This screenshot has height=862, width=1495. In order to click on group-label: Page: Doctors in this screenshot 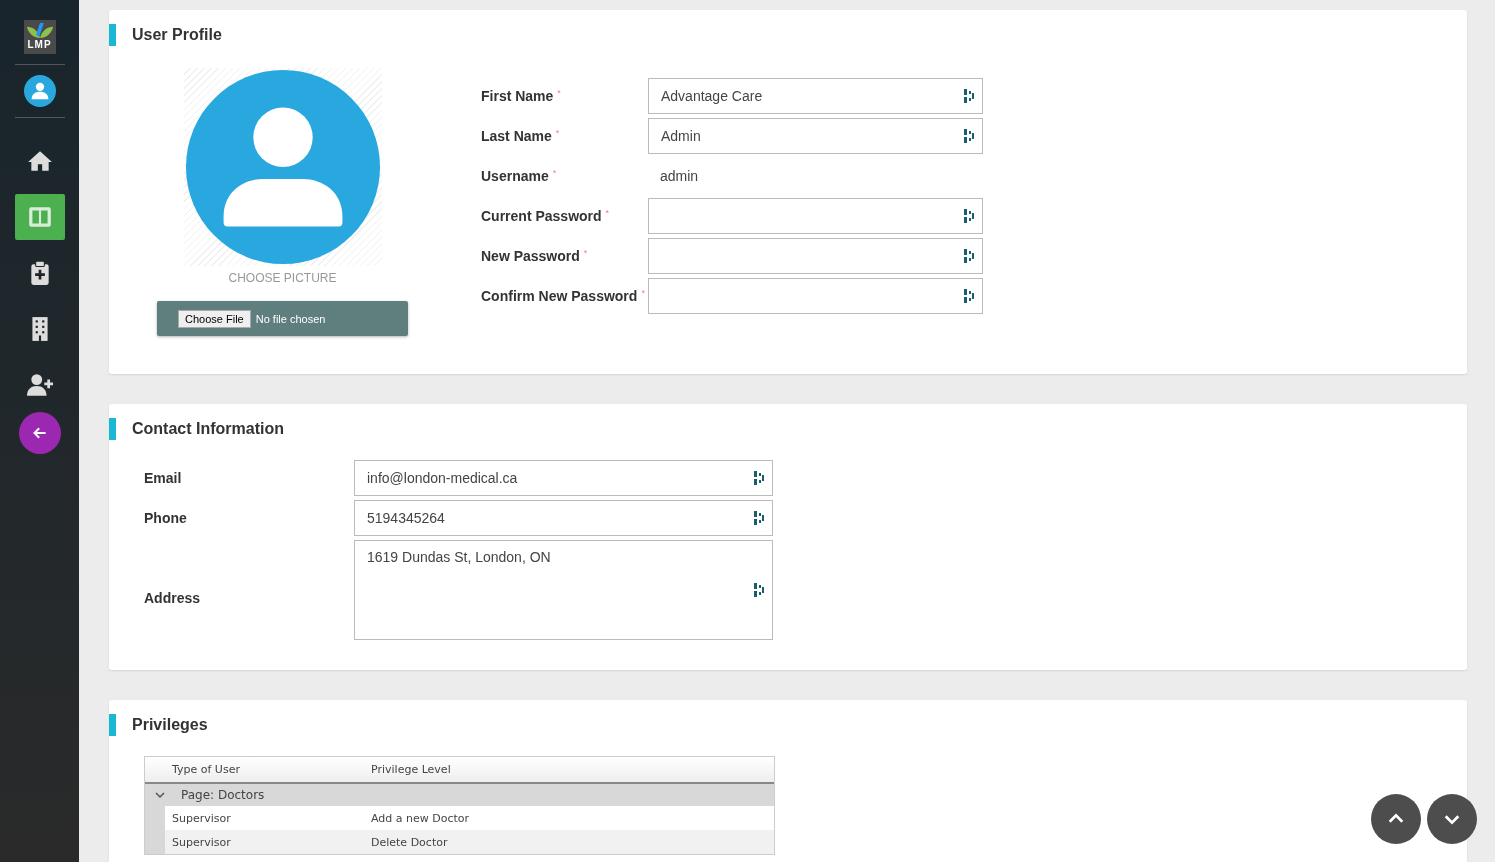, I will do `click(223, 795)`.